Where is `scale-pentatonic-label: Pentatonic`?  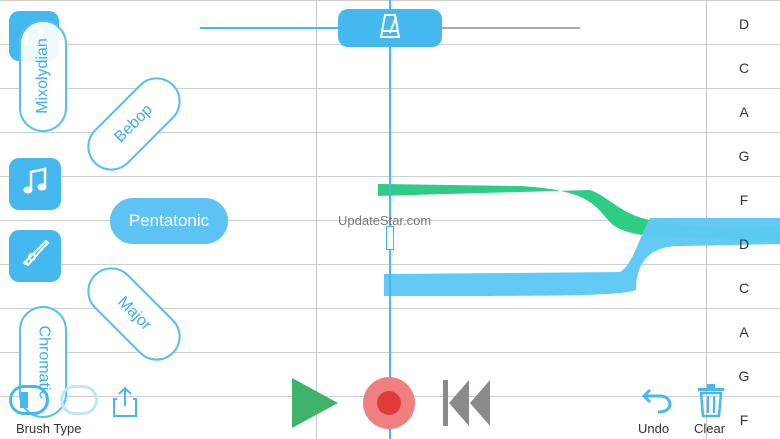 scale-pentatonic-label: Pentatonic is located at coordinates (169, 220).